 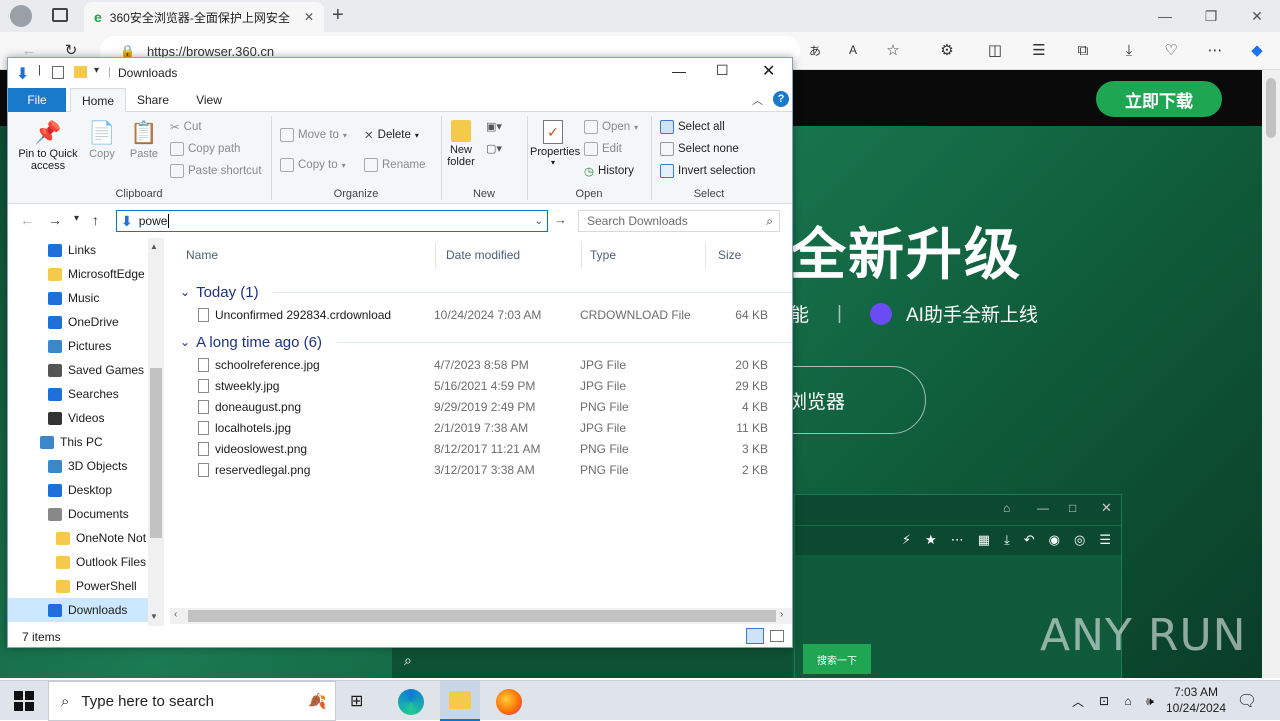 What do you see at coordinates (216, 171) in the screenshot?
I see `paste-shortcut-button: Paste shortcut` at bounding box center [216, 171].